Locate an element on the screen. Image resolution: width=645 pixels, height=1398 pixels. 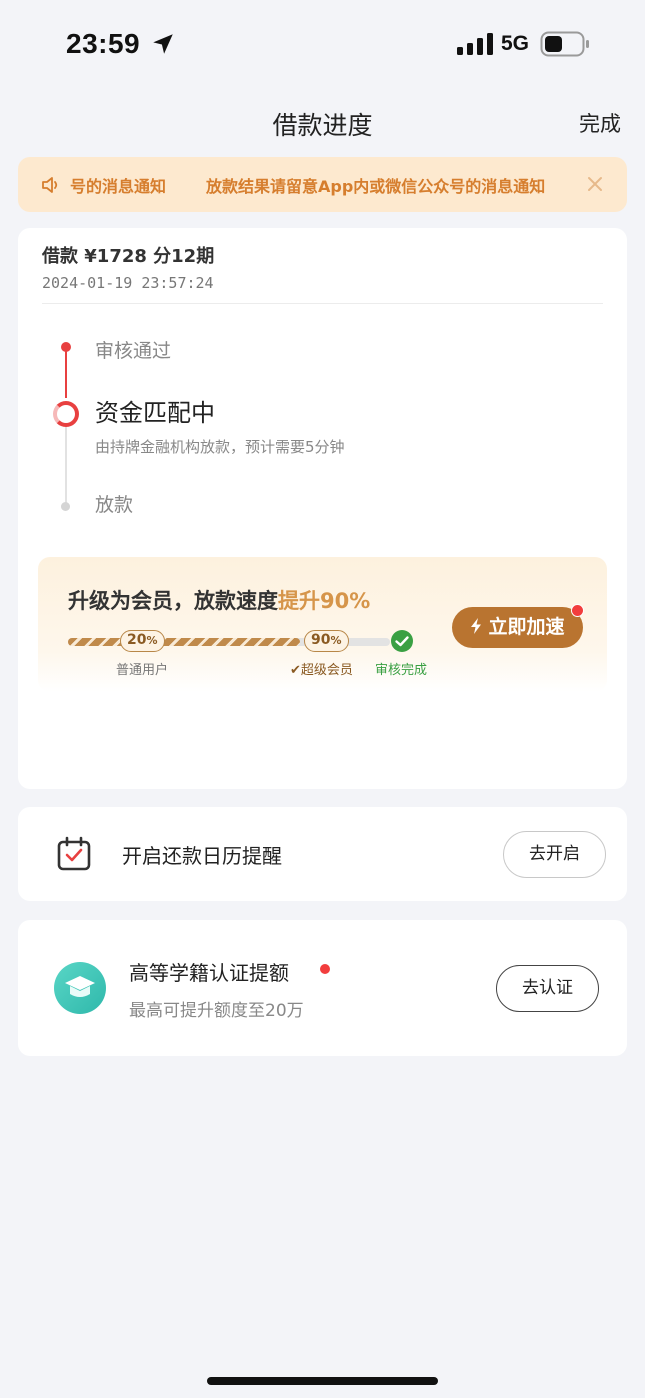
education-subtitle: 最高可提升额度至20万 is located at coordinates (216, 1011).